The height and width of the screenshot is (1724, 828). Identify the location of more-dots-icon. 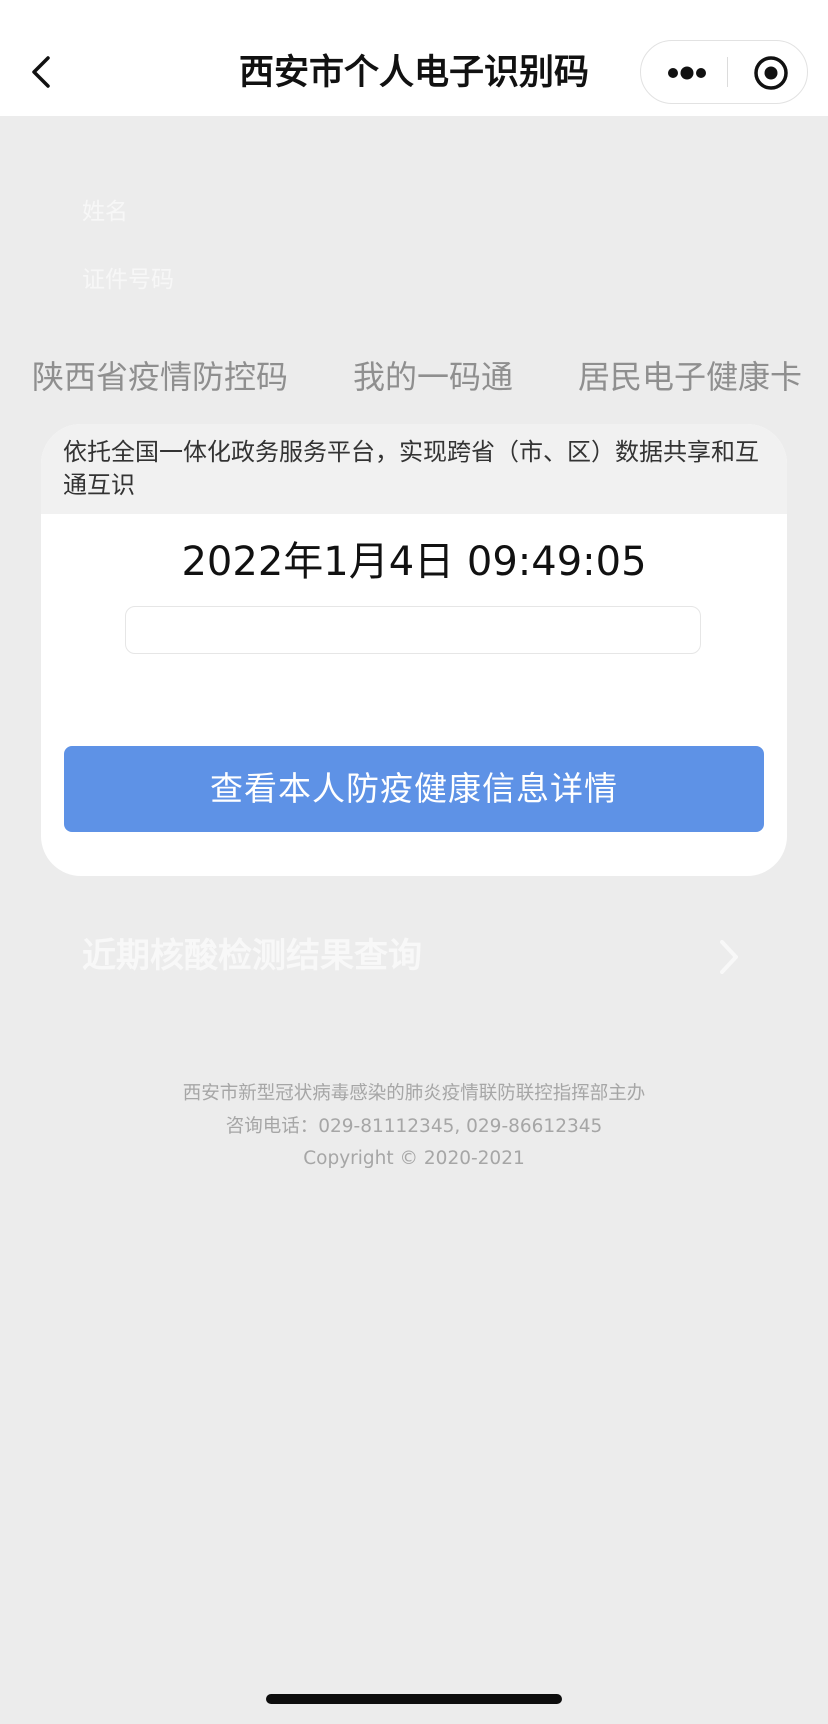
(687, 73).